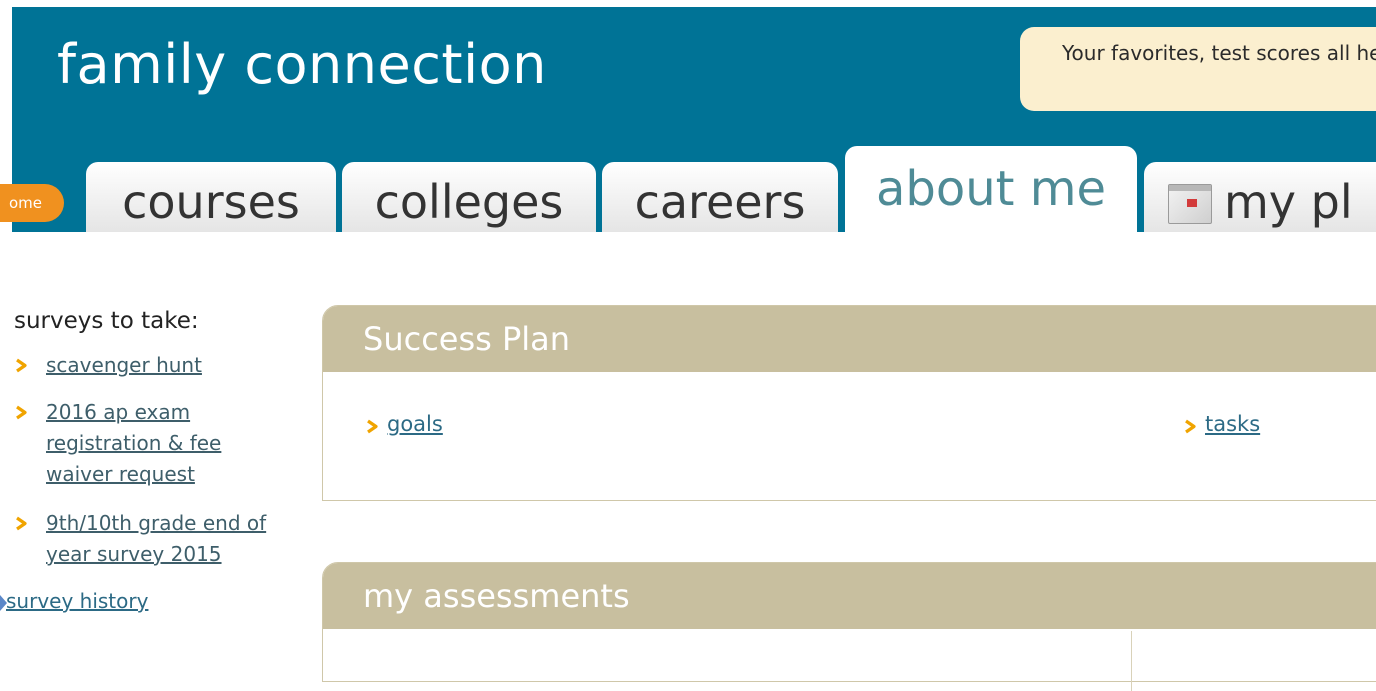  What do you see at coordinates (849, 339) in the screenshot?
I see `panel-title: Success Plan` at bounding box center [849, 339].